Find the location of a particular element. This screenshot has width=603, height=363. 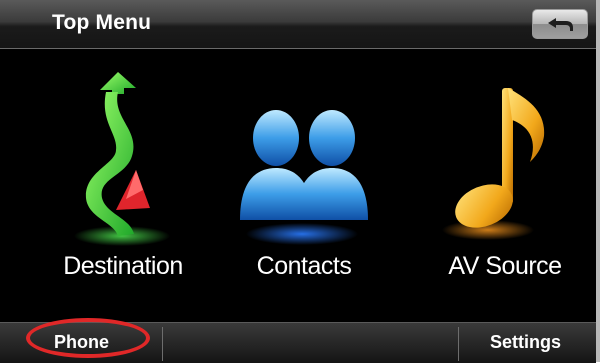

music-note-icon is located at coordinates (493, 164).